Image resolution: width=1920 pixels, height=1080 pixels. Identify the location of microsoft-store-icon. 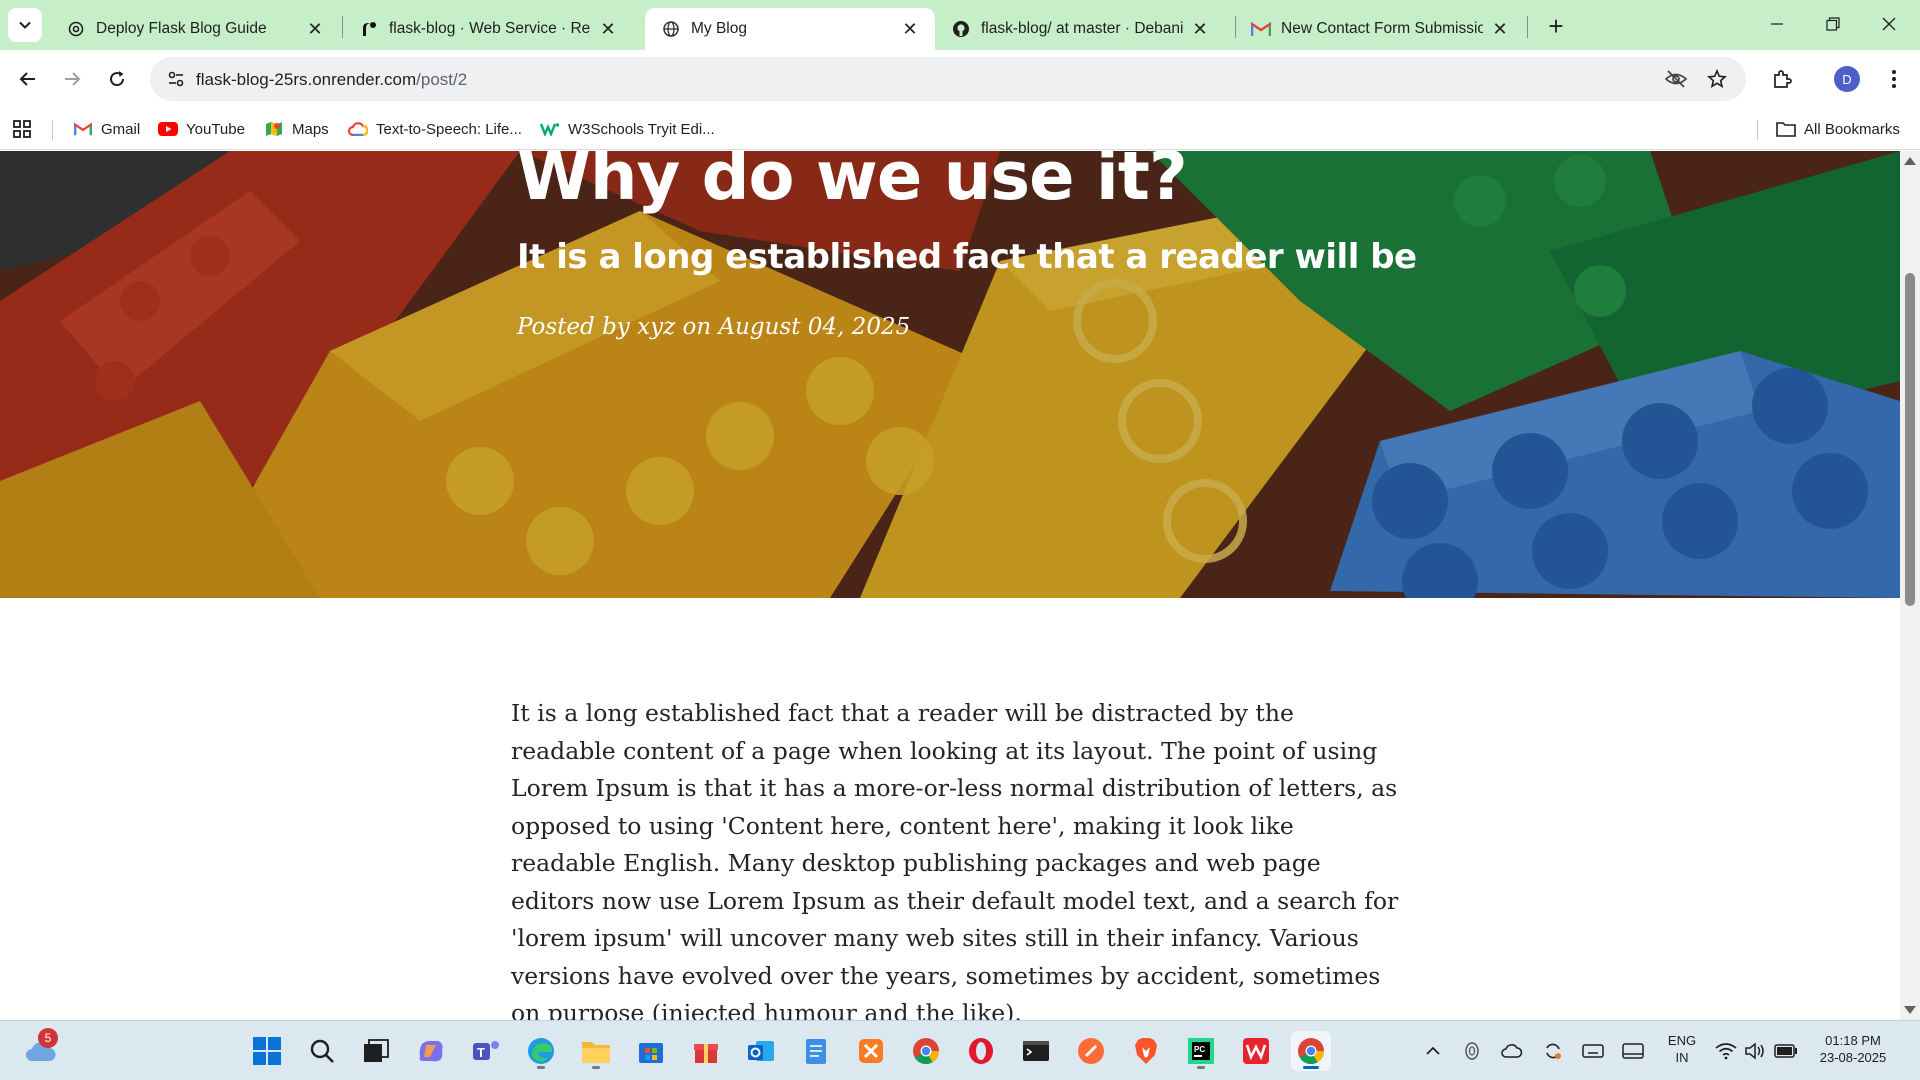
(651, 1053).